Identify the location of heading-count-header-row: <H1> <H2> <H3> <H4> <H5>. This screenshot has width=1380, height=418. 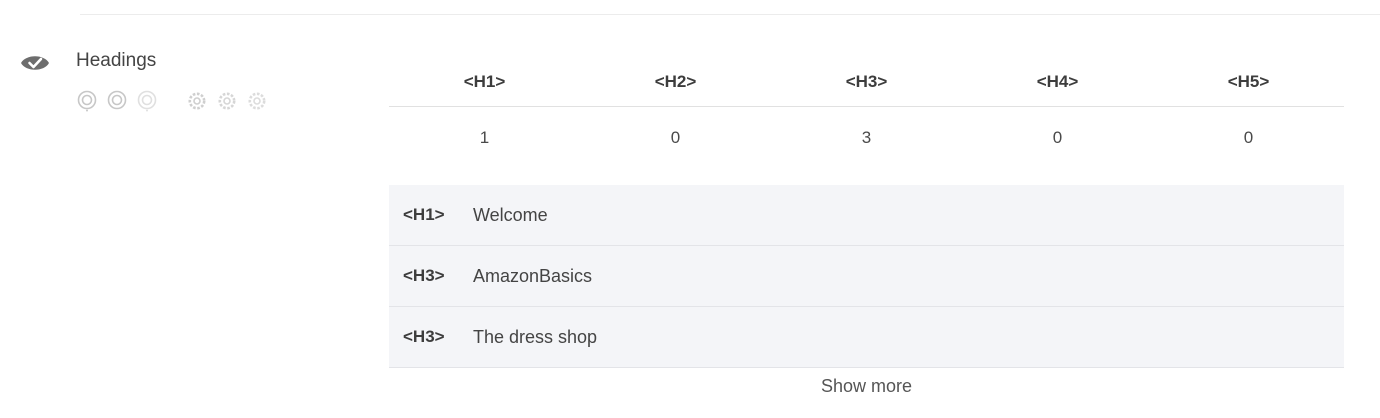
(866, 82).